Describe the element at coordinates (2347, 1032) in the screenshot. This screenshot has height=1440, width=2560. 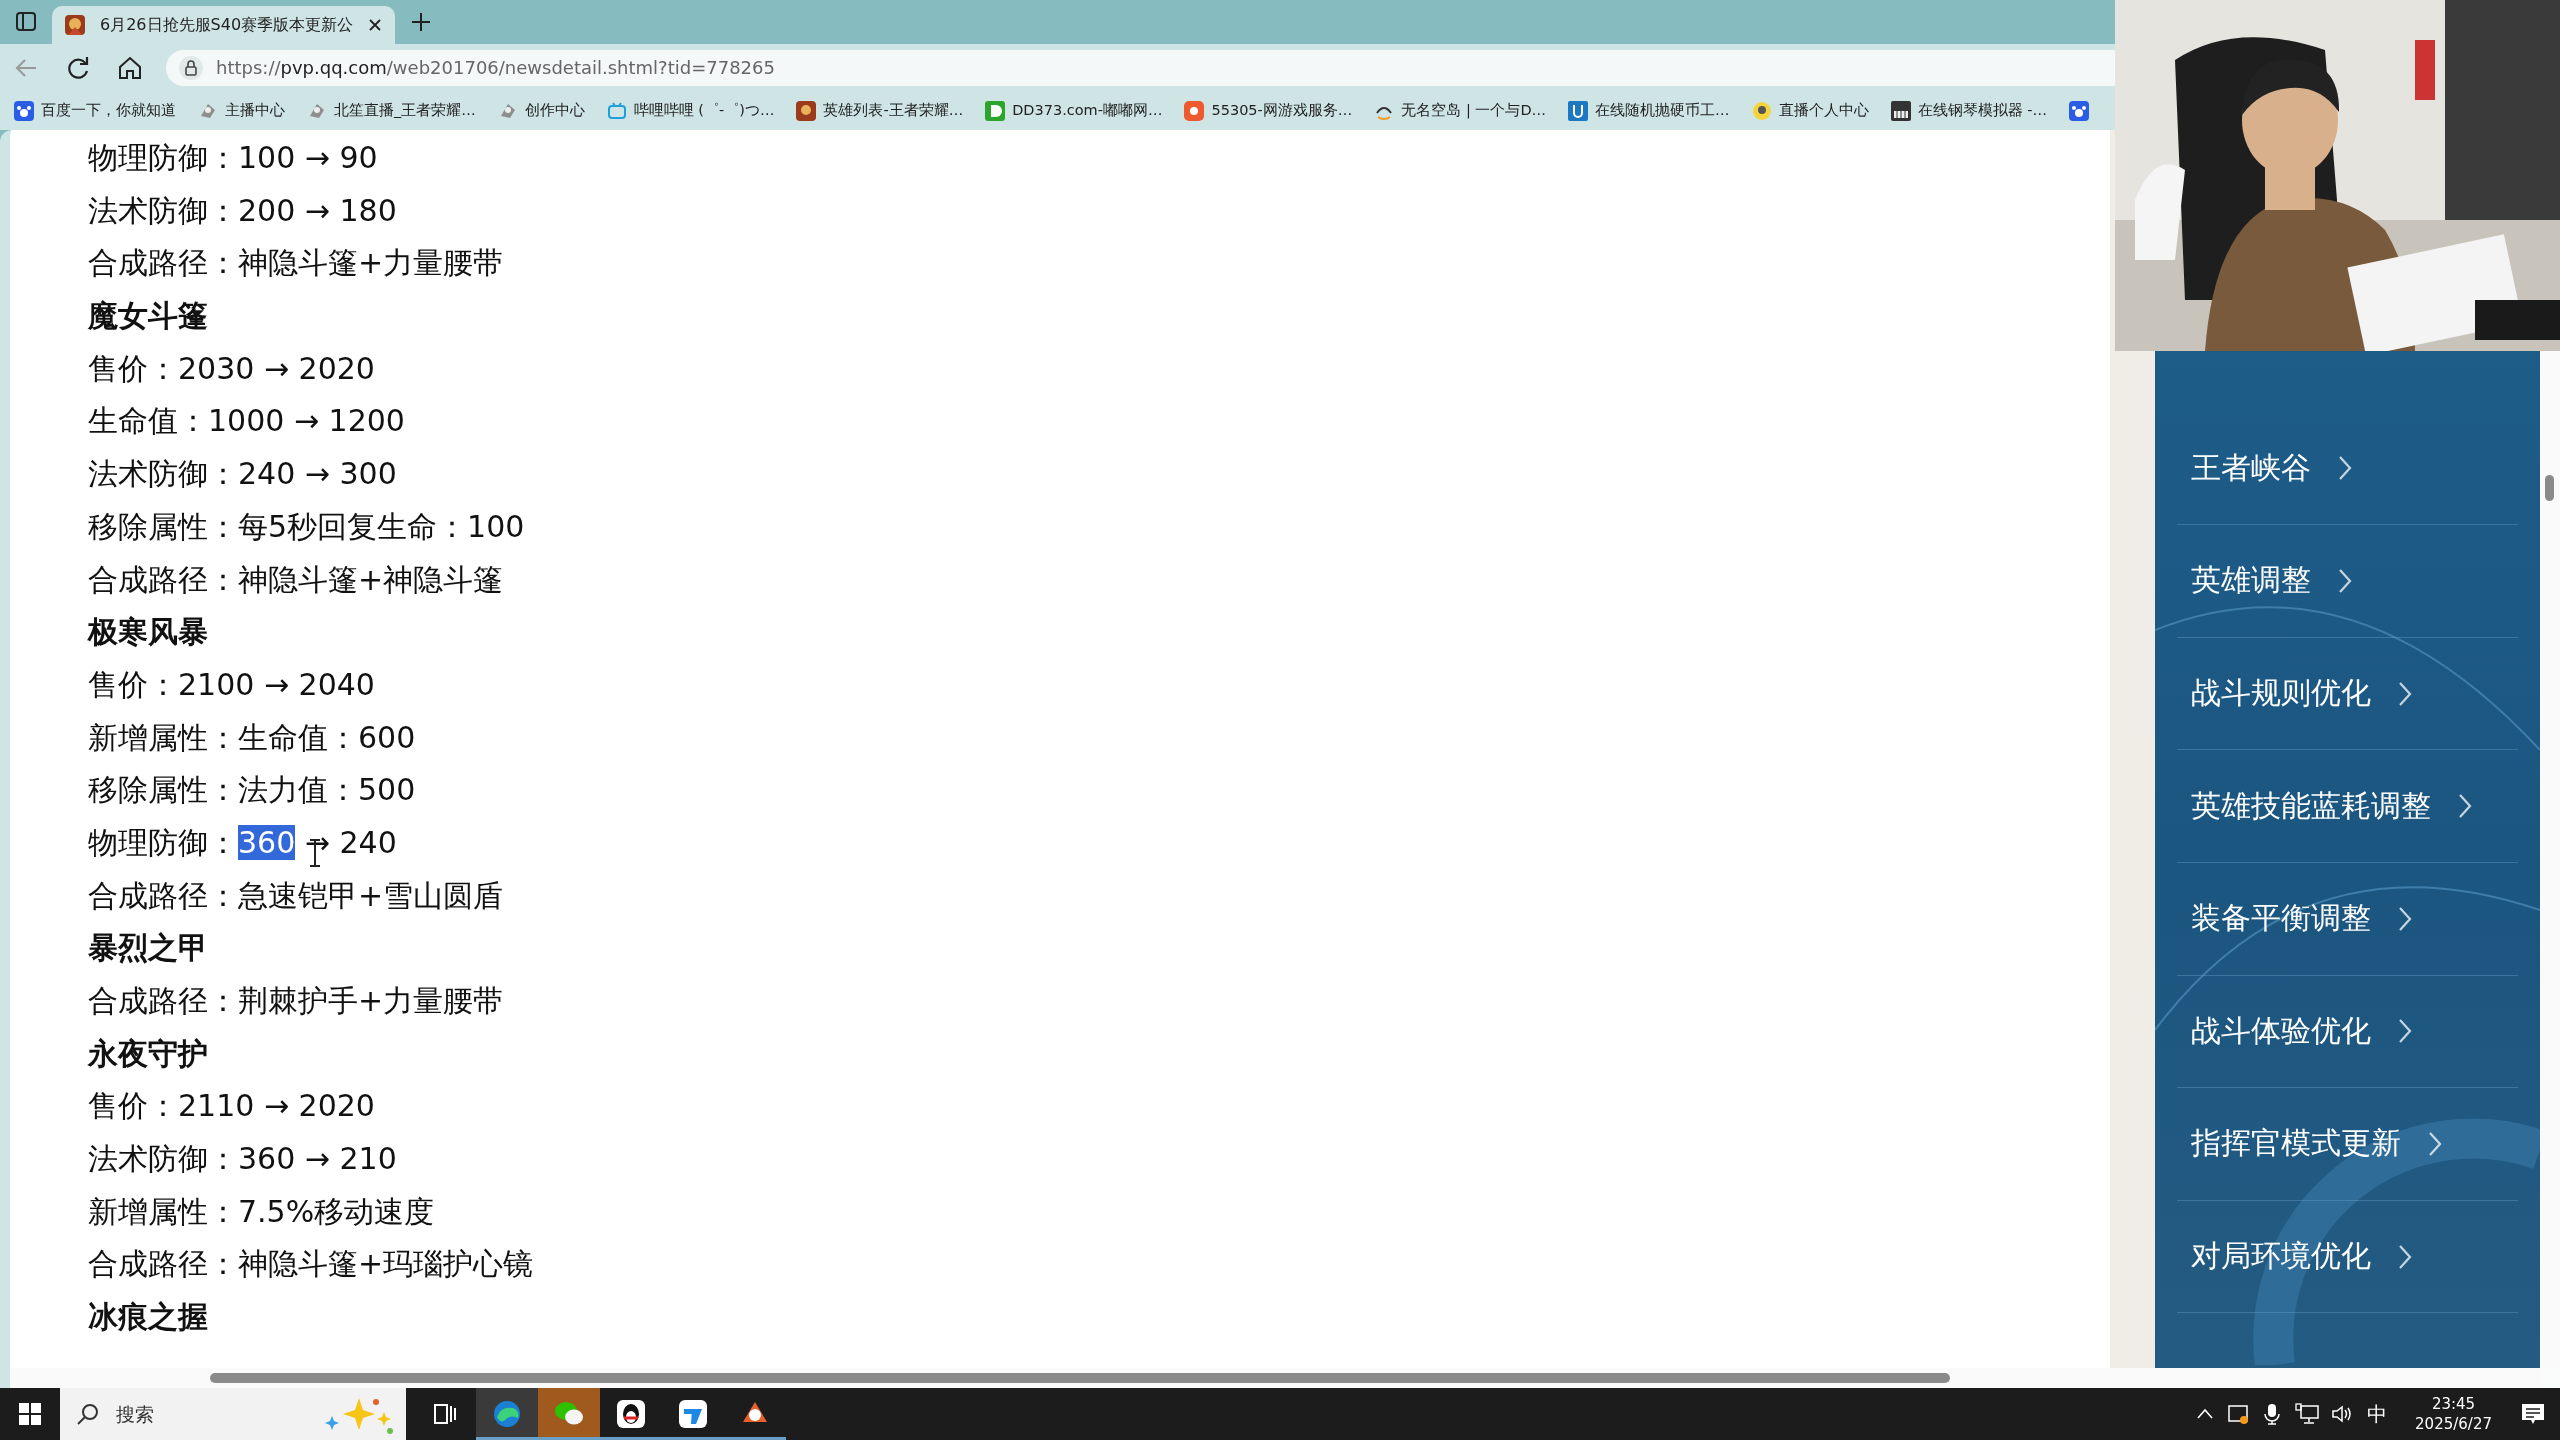
I see `sidebar-item: 战斗体验优化` at that location.